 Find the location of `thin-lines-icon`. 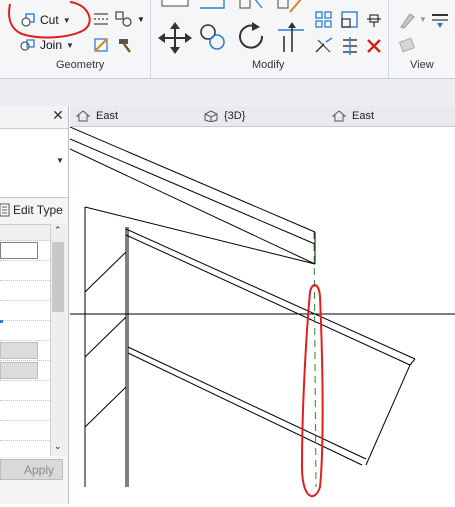

thin-lines-icon is located at coordinates (440, 20).